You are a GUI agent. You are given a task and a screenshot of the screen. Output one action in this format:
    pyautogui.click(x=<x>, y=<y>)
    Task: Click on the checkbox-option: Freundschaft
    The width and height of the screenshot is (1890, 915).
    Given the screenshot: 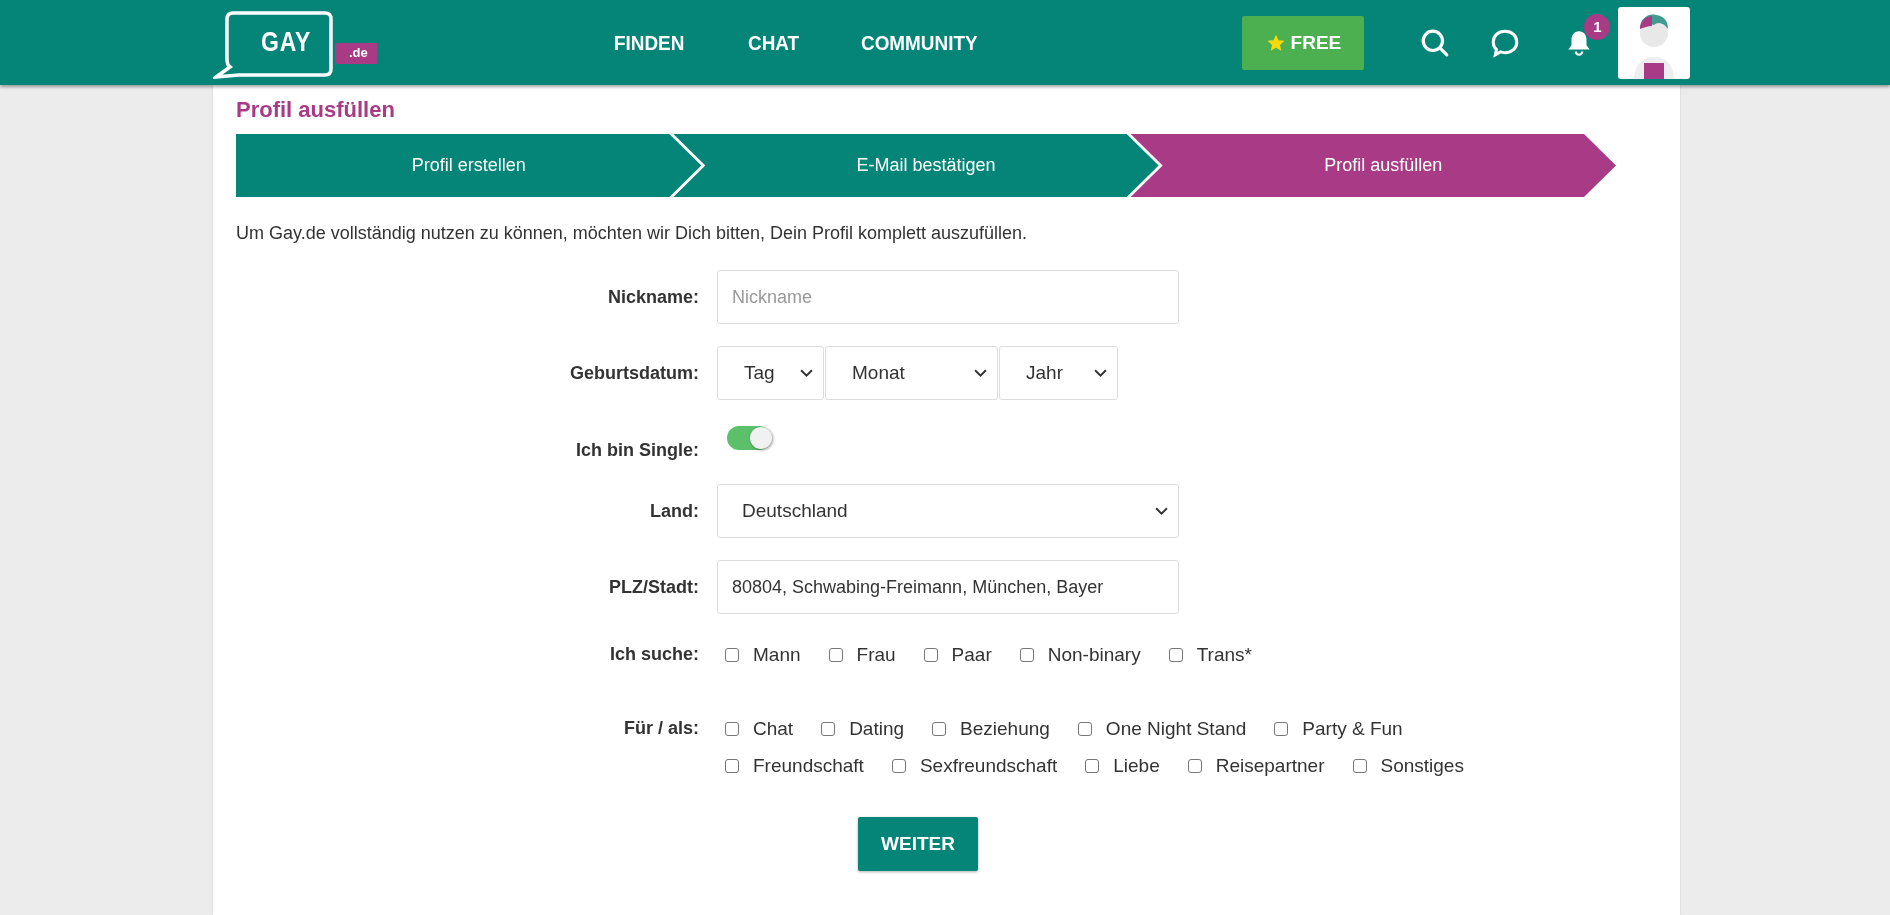 What is the action you would take?
    pyautogui.click(x=794, y=766)
    